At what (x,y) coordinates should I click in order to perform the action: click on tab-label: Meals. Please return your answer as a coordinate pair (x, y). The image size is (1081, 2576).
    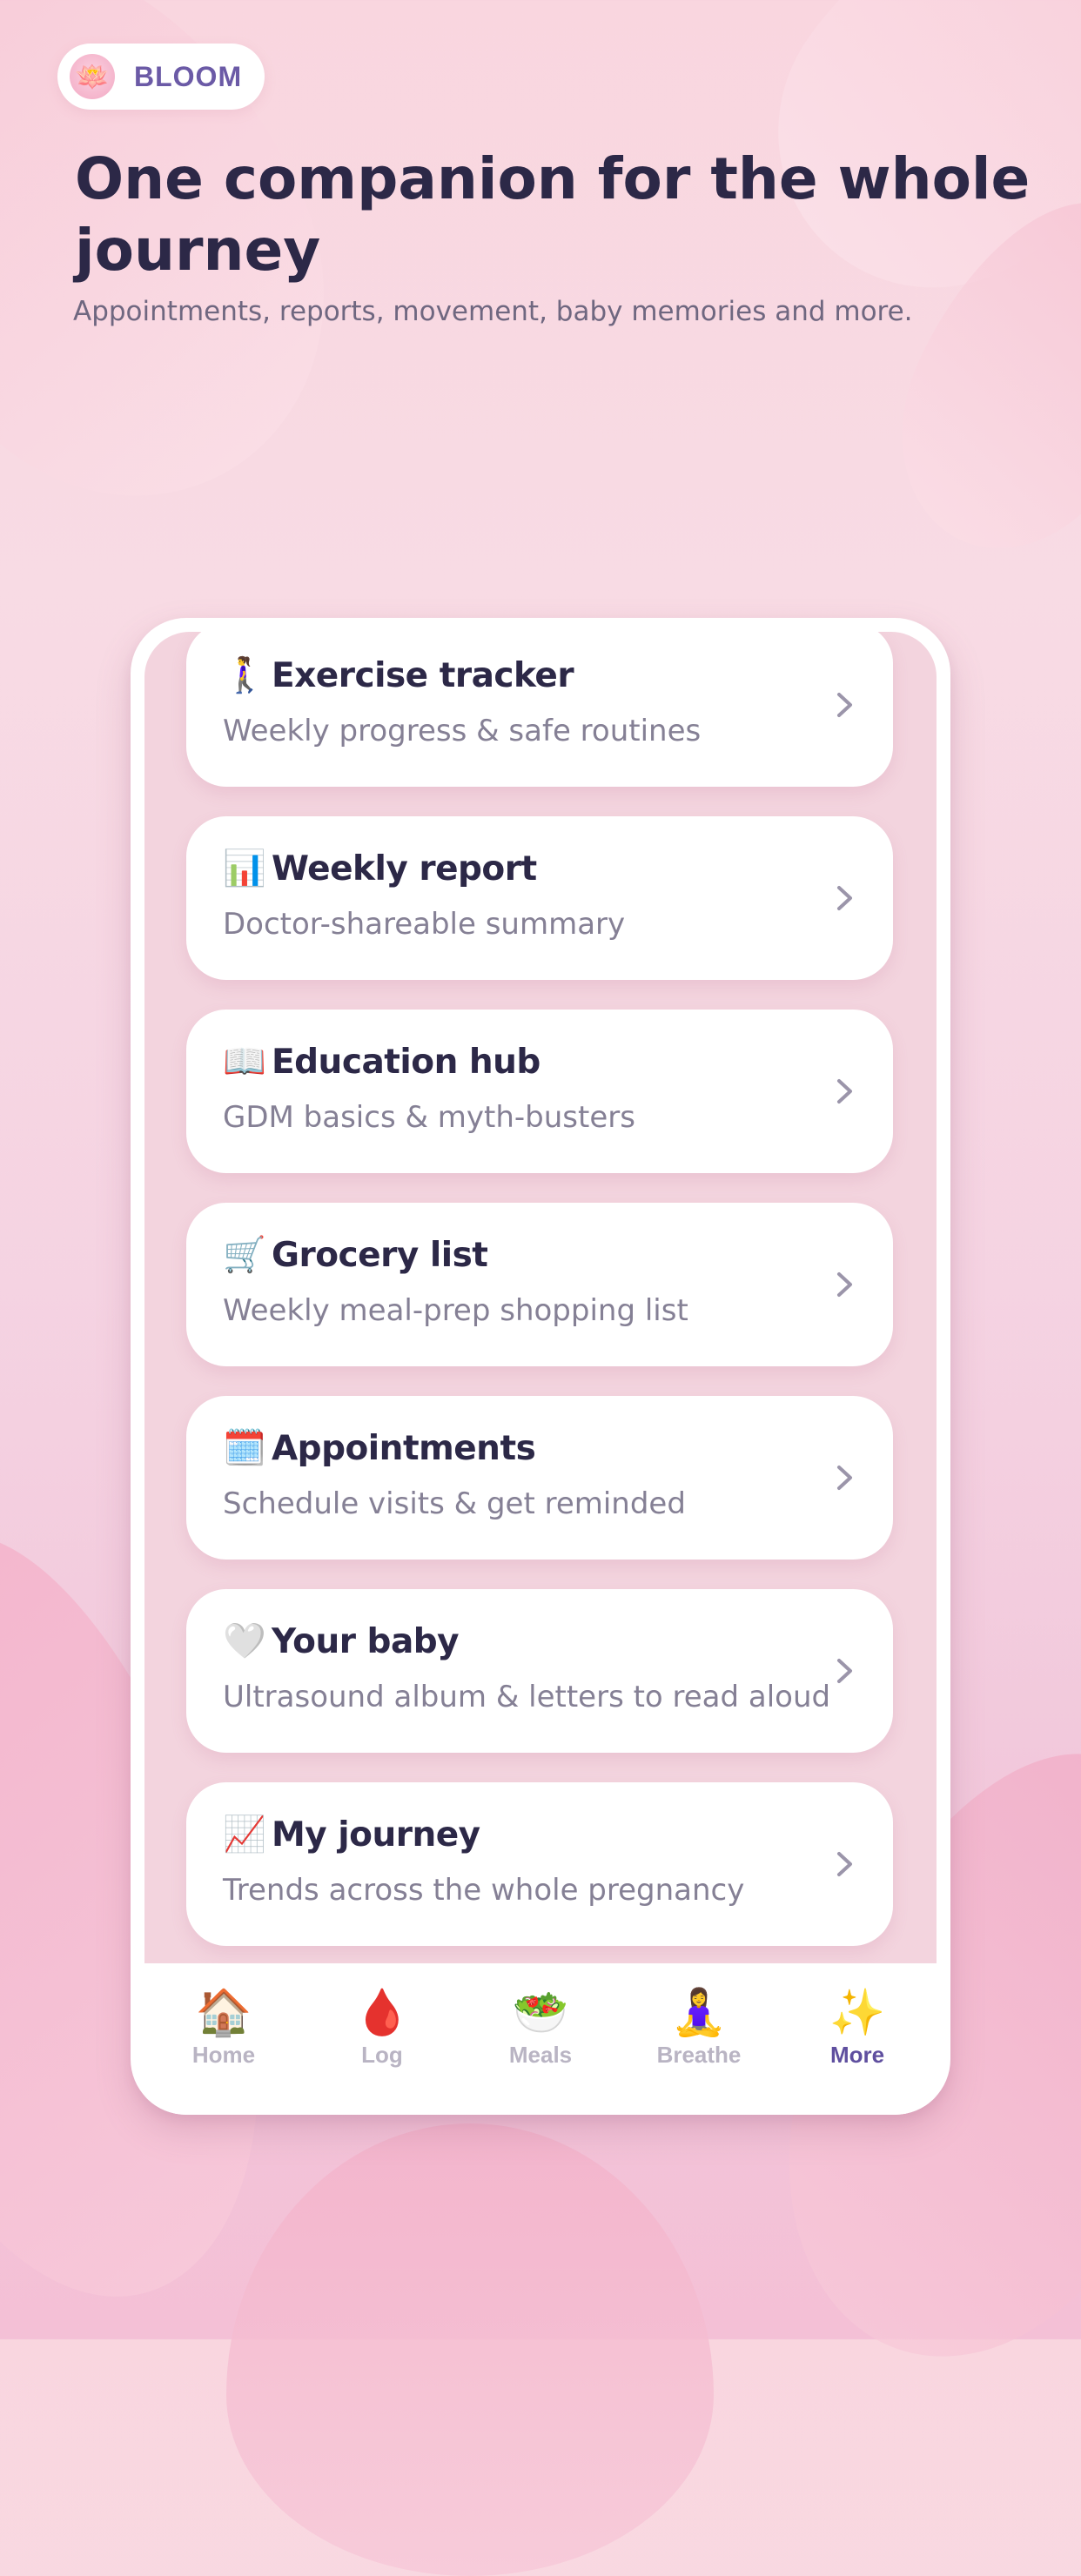
    Looking at the image, I should click on (540, 2055).